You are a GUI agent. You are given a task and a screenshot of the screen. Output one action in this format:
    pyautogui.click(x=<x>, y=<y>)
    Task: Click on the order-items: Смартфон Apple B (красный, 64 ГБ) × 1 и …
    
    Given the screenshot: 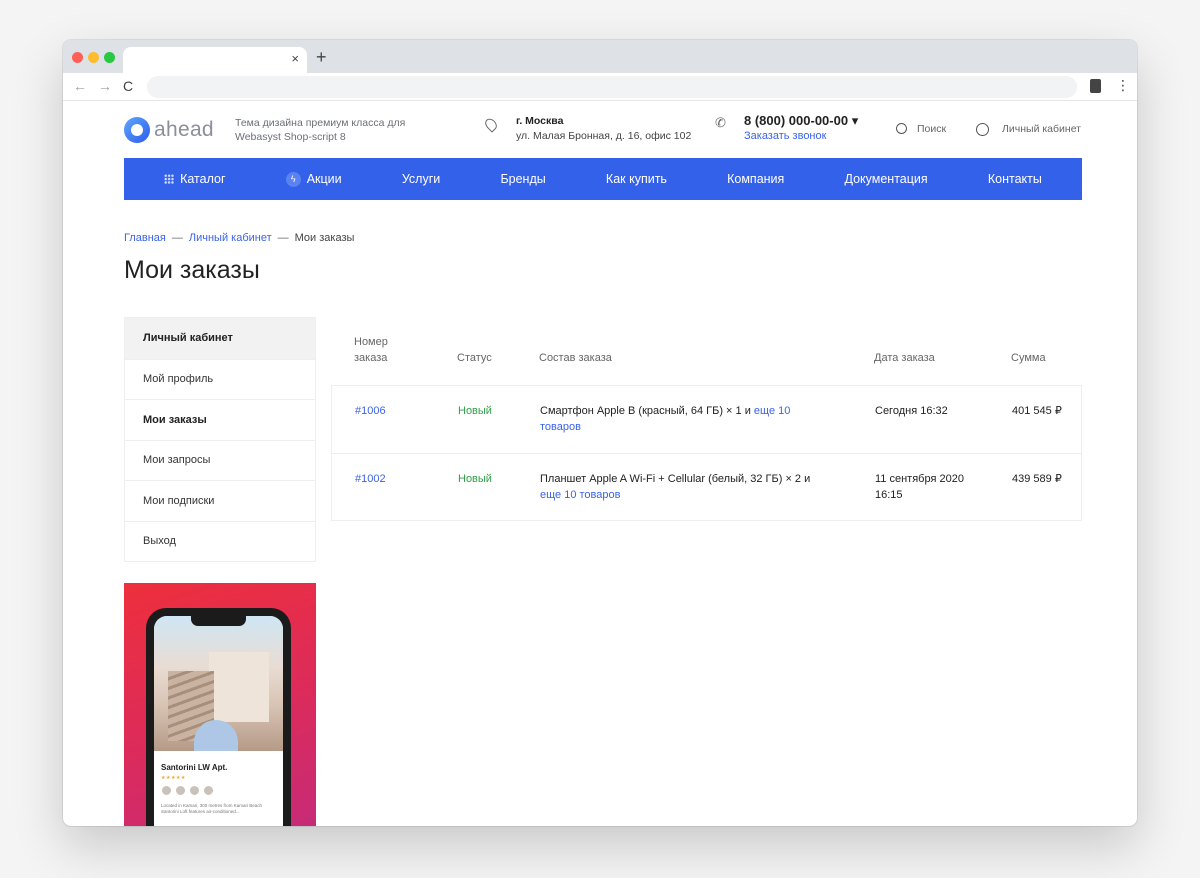 What is the action you would take?
    pyautogui.click(x=685, y=419)
    